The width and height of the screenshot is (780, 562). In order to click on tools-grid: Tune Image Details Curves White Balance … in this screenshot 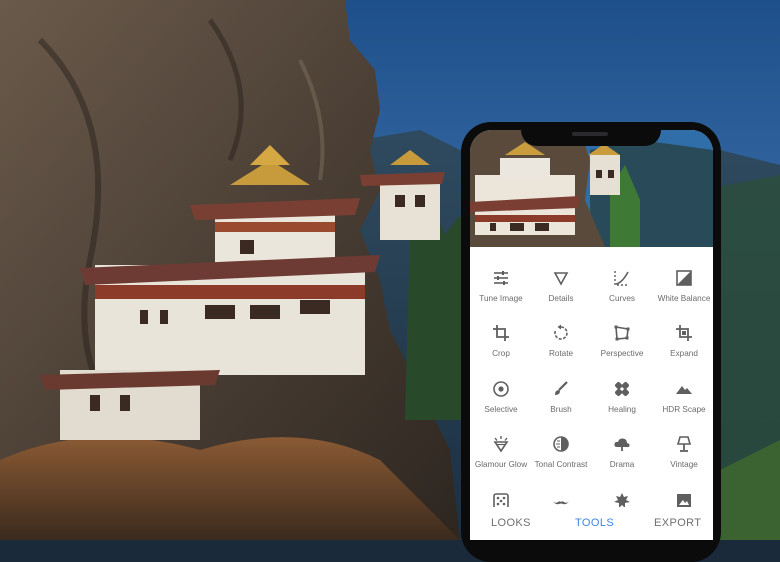, I will do `click(591, 377)`.